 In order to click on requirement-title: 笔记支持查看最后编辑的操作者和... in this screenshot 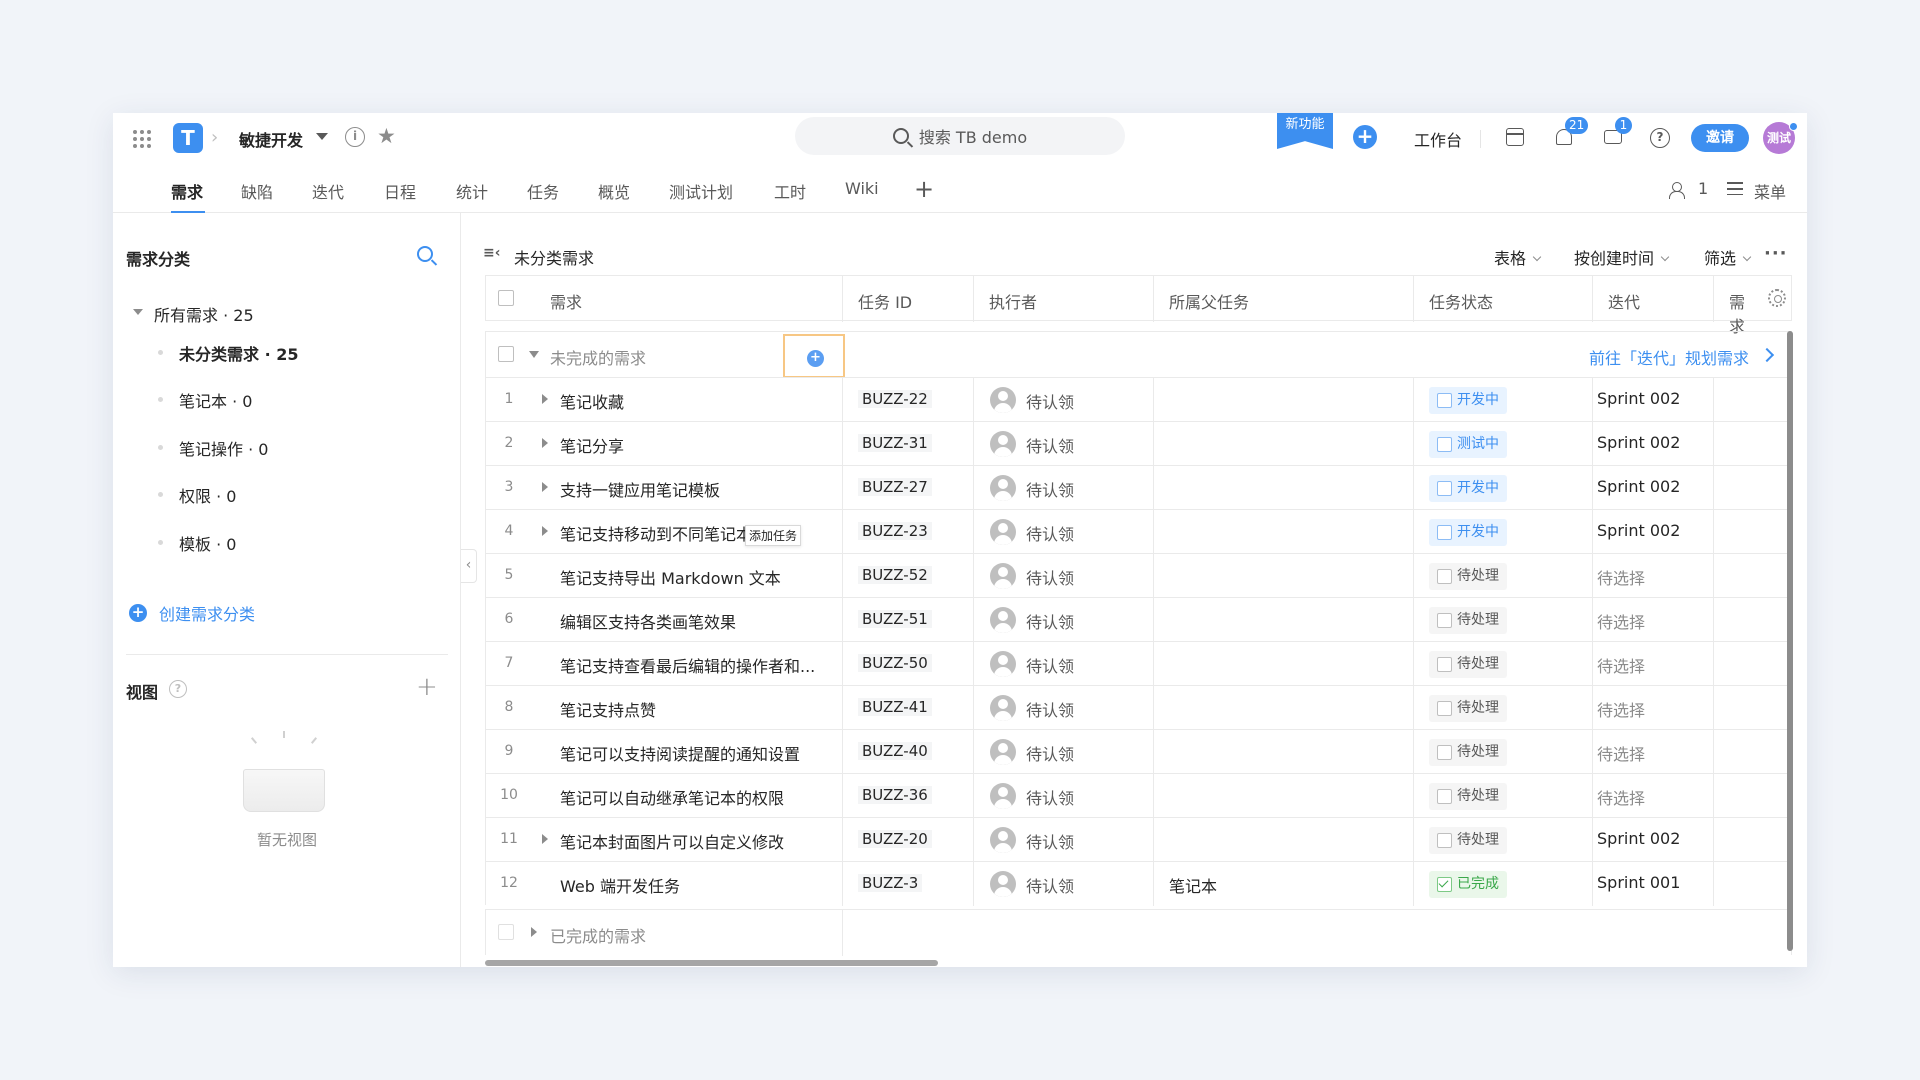, I will do `click(687, 665)`.